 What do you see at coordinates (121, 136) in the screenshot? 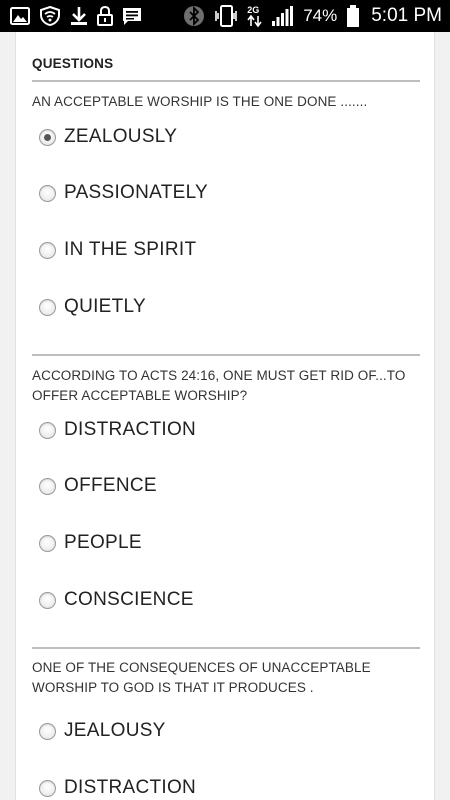
I see `option-label: ZEALOUSLY` at bounding box center [121, 136].